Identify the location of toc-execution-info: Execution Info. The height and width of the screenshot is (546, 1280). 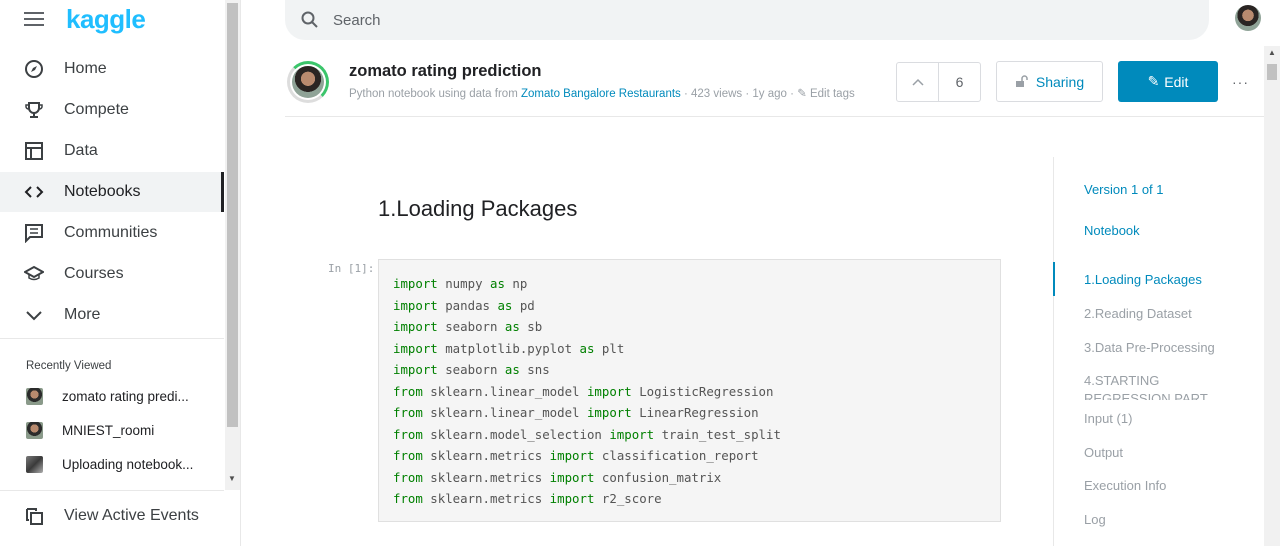
(1125, 485).